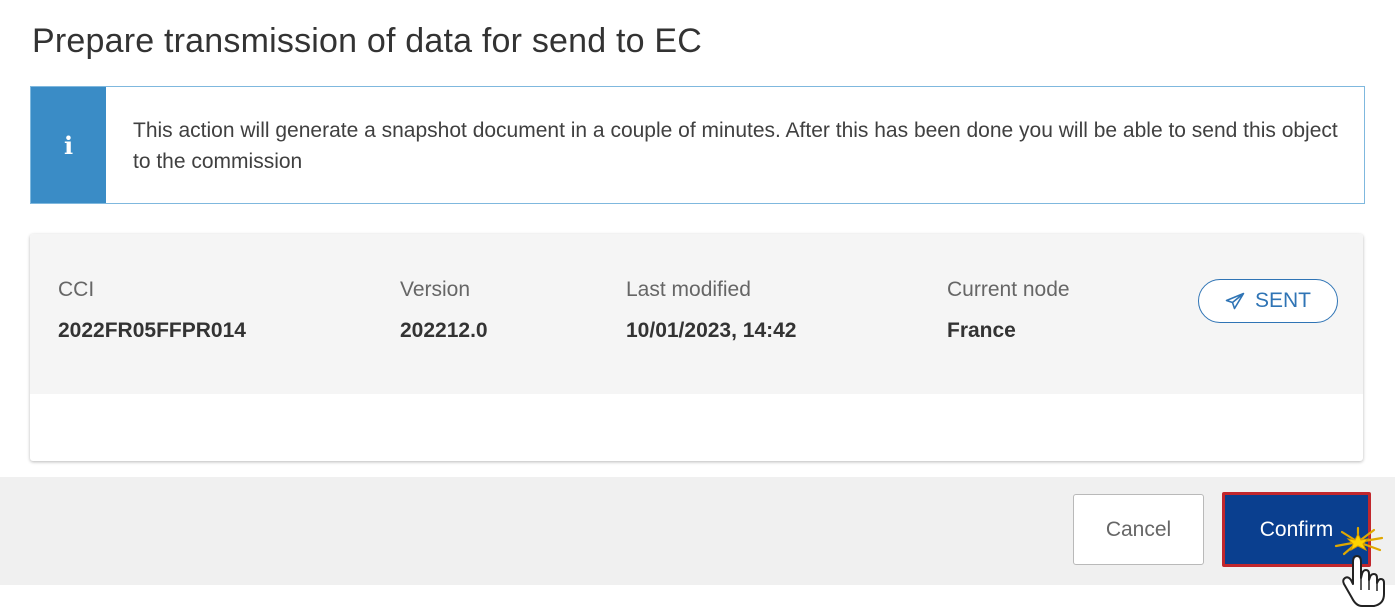 This screenshot has width=1395, height=609. I want to click on version-value: 202212.0, so click(444, 330).